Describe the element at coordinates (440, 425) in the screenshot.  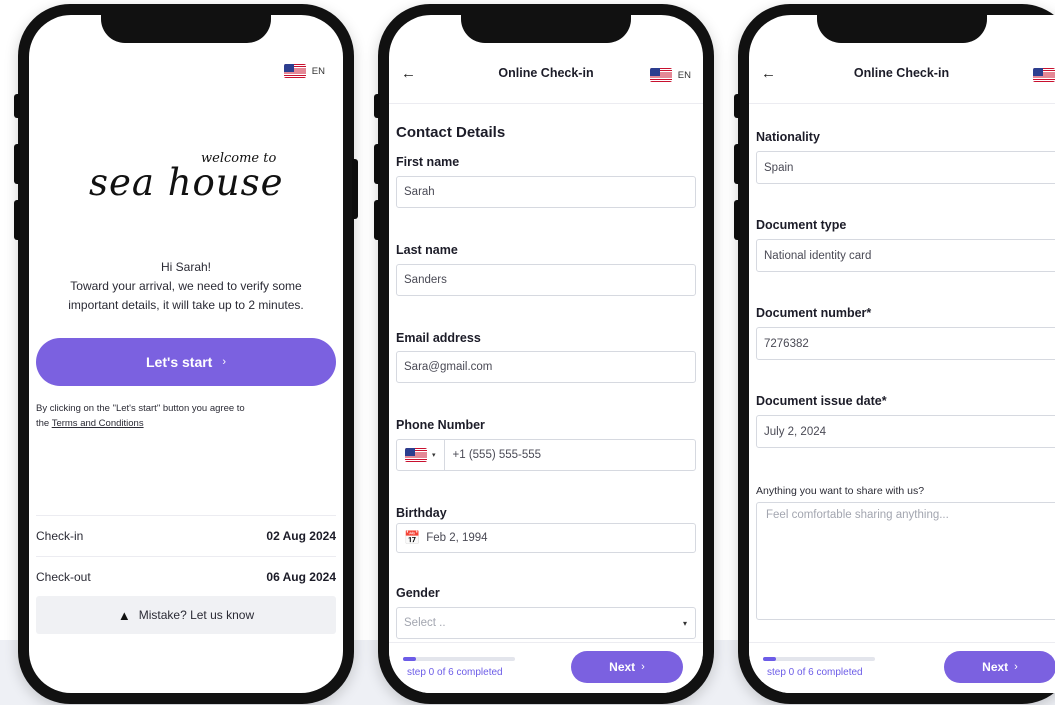
I see `phone-label: Phone Number` at that location.